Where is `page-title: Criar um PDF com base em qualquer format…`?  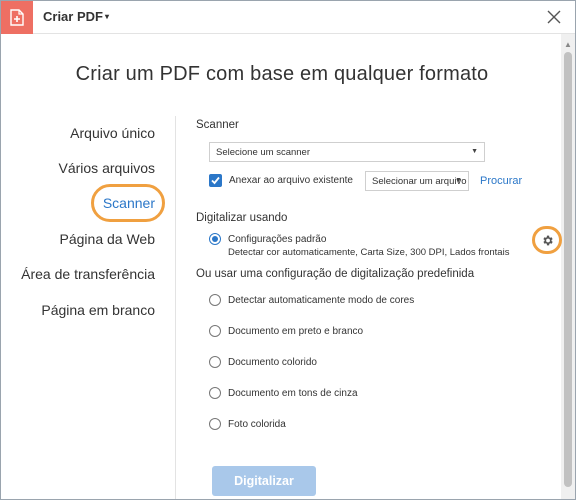 page-title: Criar um PDF com base em qualquer format… is located at coordinates (282, 74).